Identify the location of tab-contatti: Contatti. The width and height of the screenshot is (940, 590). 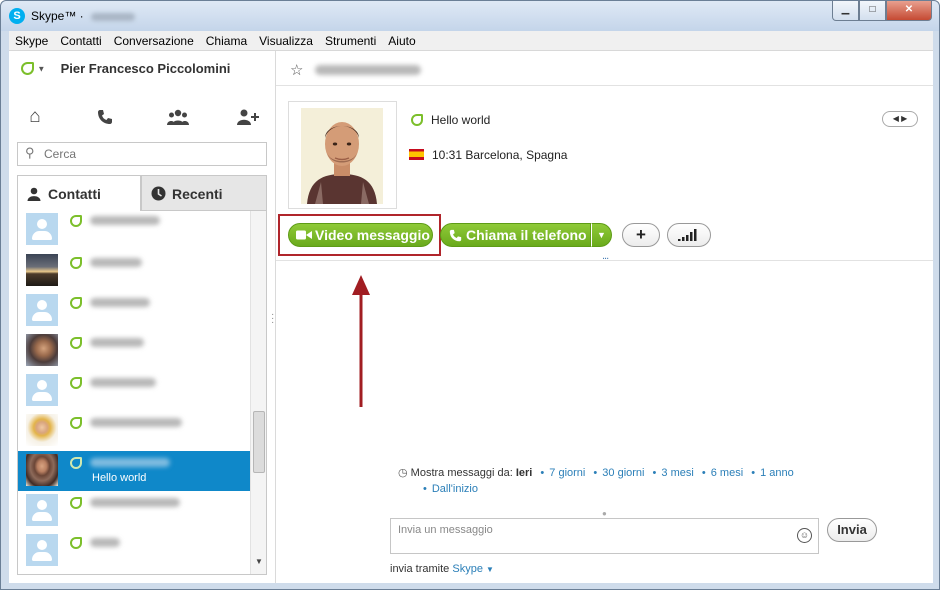
(79, 193).